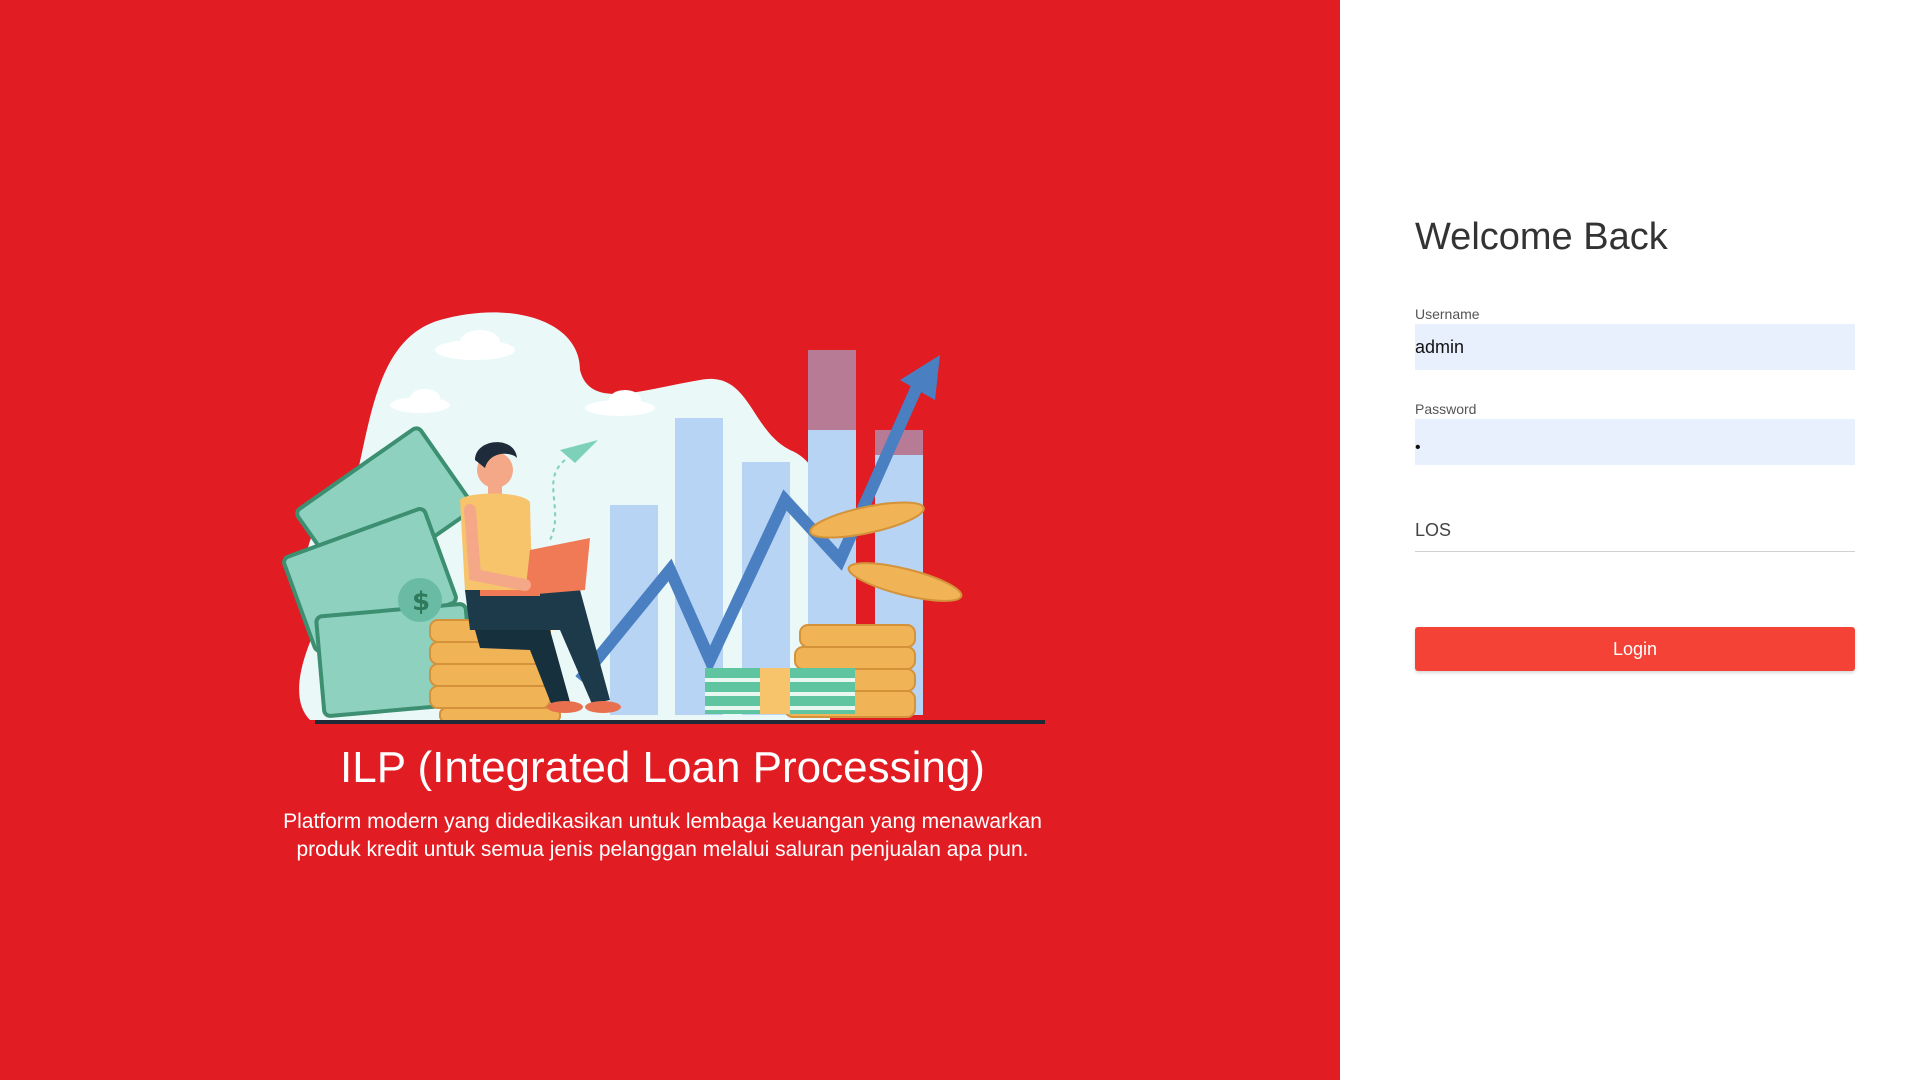 This screenshot has height=1080, width=1920. I want to click on username-input, so click(1635, 347).